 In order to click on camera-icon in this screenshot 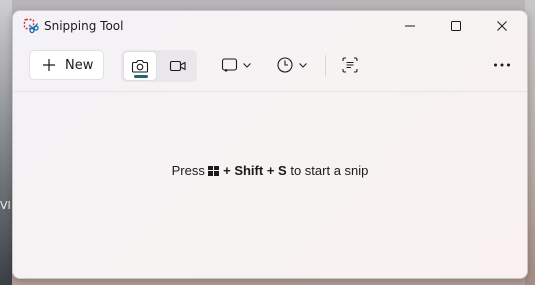, I will do `click(140, 66)`.